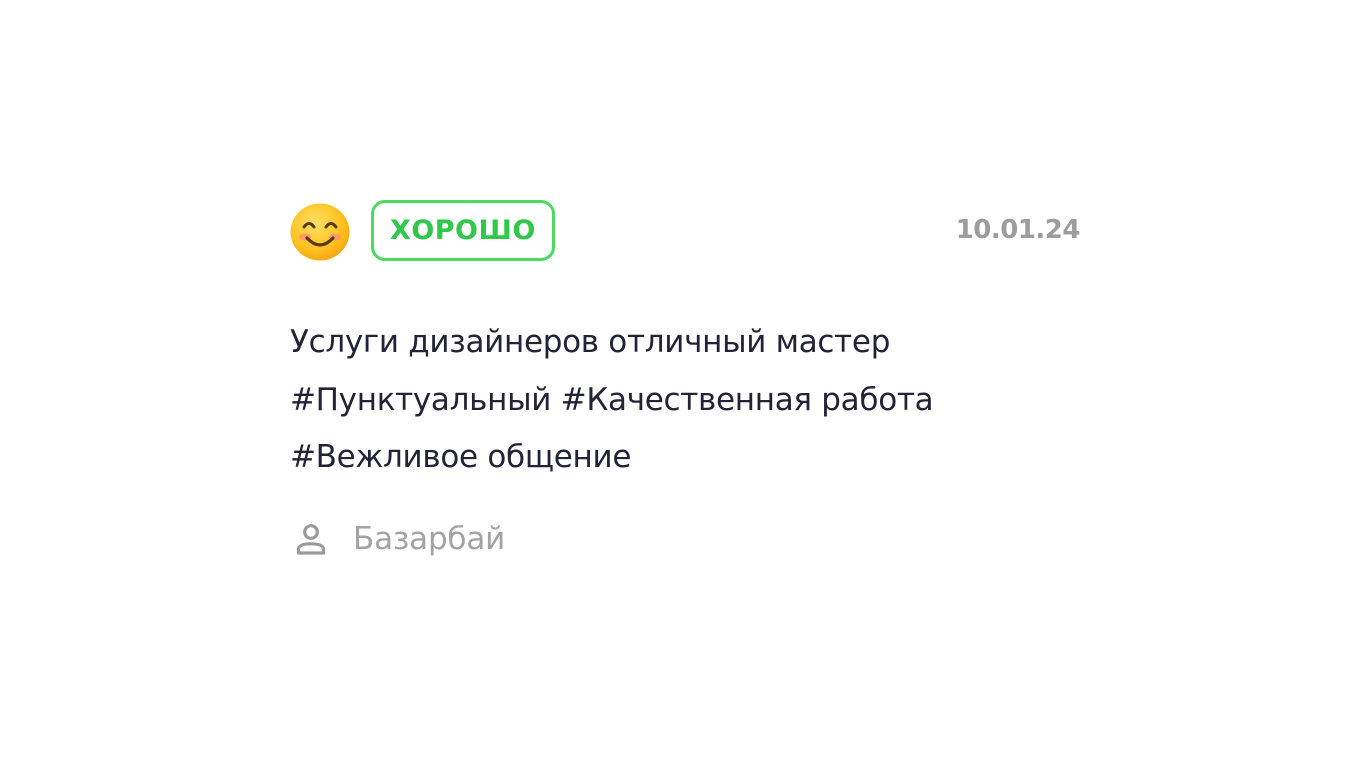 This screenshot has width=1366, height=768. Describe the element at coordinates (685, 538) in the screenshot. I see `review-author: Базарбай` at that location.